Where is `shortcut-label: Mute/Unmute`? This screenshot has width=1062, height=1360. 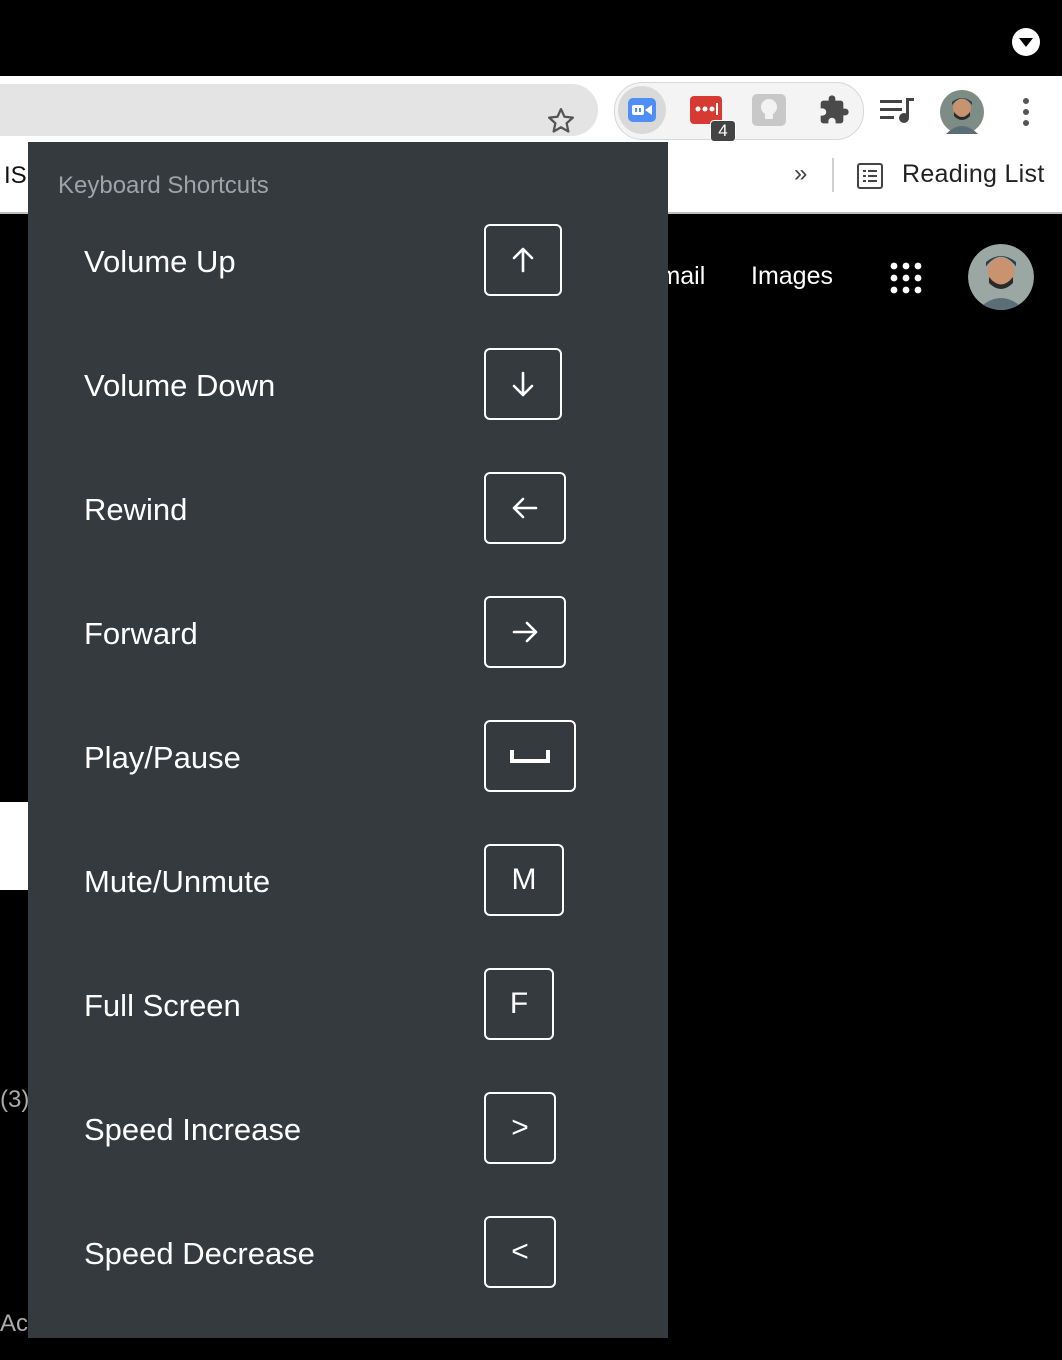
shortcut-label: Mute/Unmute is located at coordinates (177, 881).